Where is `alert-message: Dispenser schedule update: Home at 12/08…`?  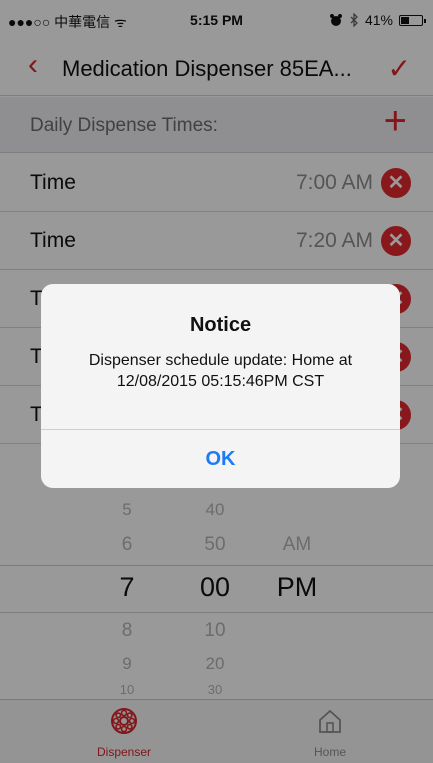 alert-message: Dispenser schedule update: Home at 12/08… is located at coordinates (220, 371).